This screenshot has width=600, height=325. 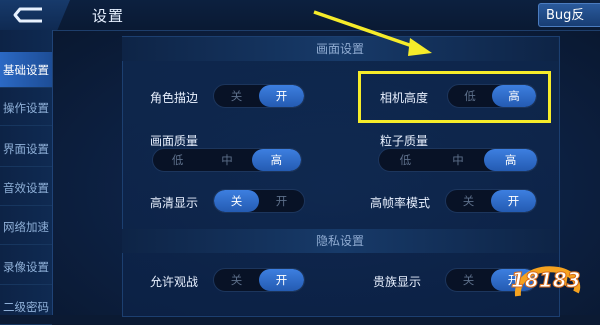 What do you see at coordinates (26, 70) in the screenshot?
I see `sidebar-item-basic: 基础设置` at bounding box center [26, 70].